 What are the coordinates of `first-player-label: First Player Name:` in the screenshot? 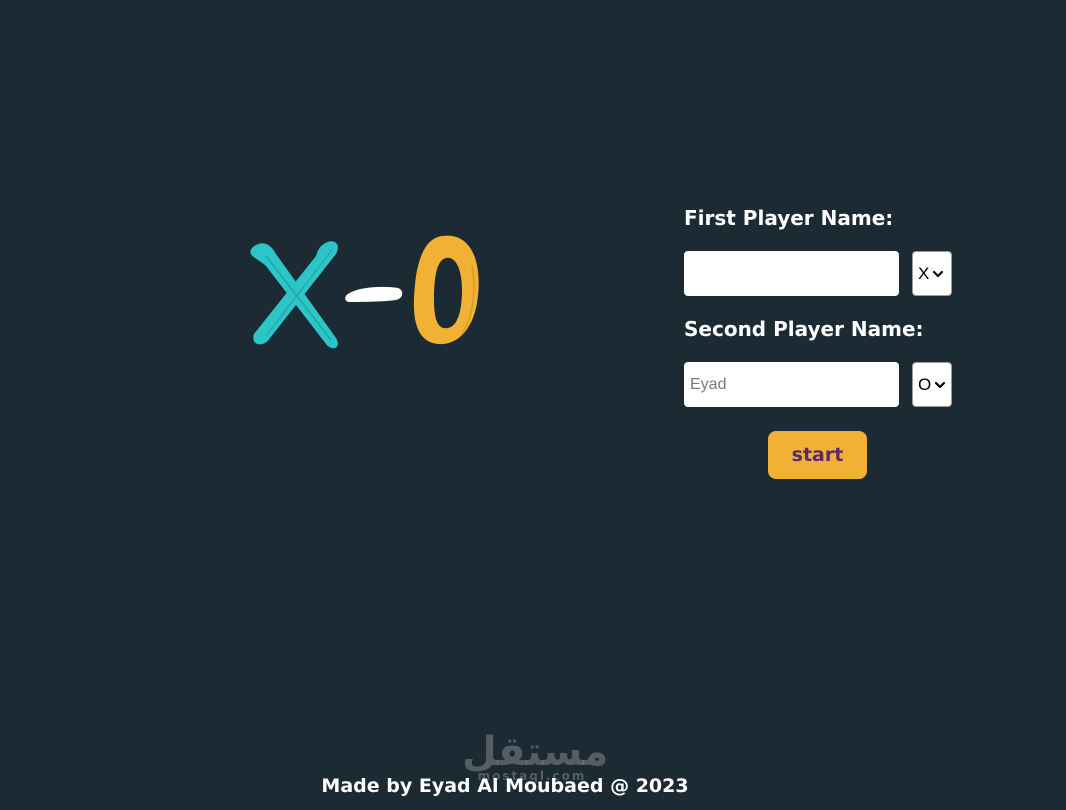 It's located at (789, 218).